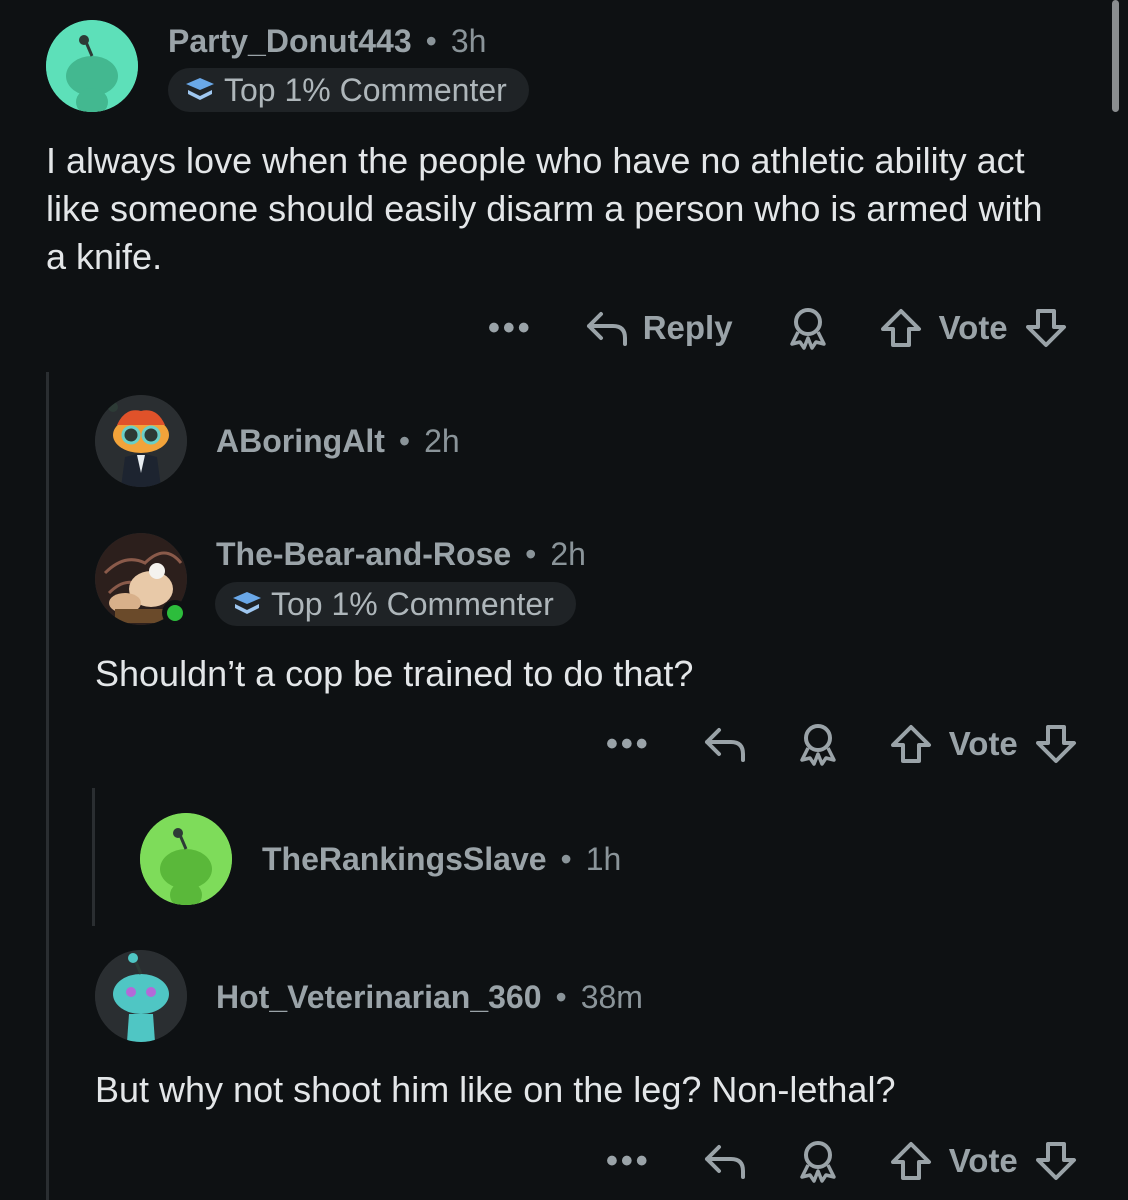 The image size is (1128, 1200). I want to click on username: Party_Donut443, so click(290, 41).